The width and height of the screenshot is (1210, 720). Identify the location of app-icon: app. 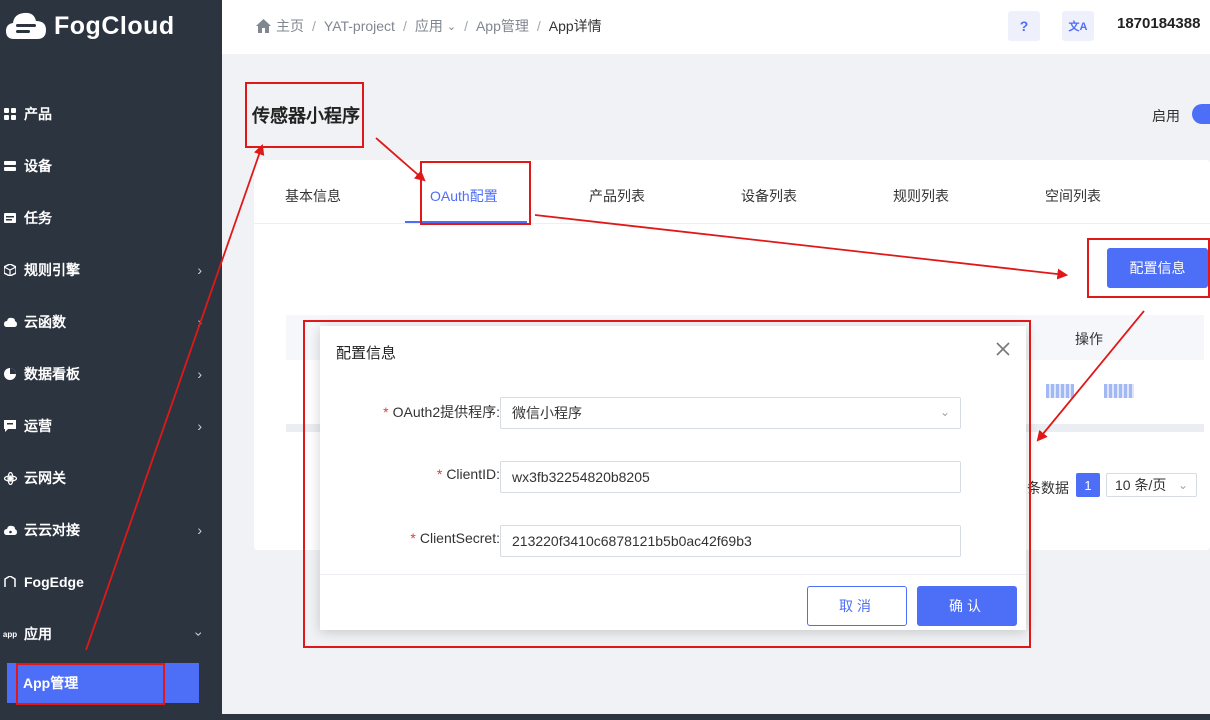
(10, 634).